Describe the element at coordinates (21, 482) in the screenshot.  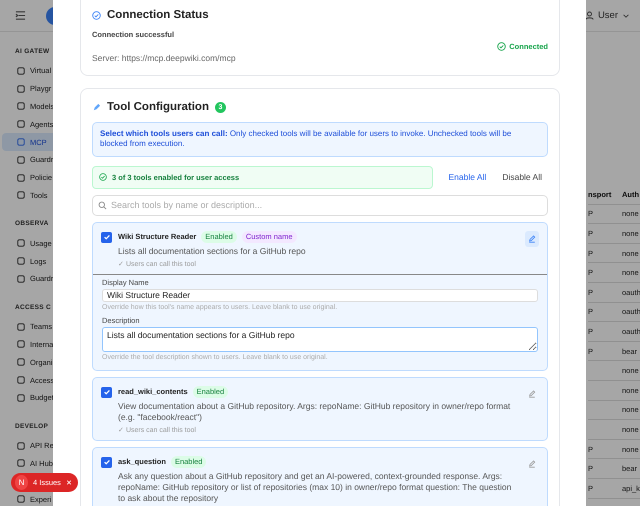
I see `avatar: N` at that location.